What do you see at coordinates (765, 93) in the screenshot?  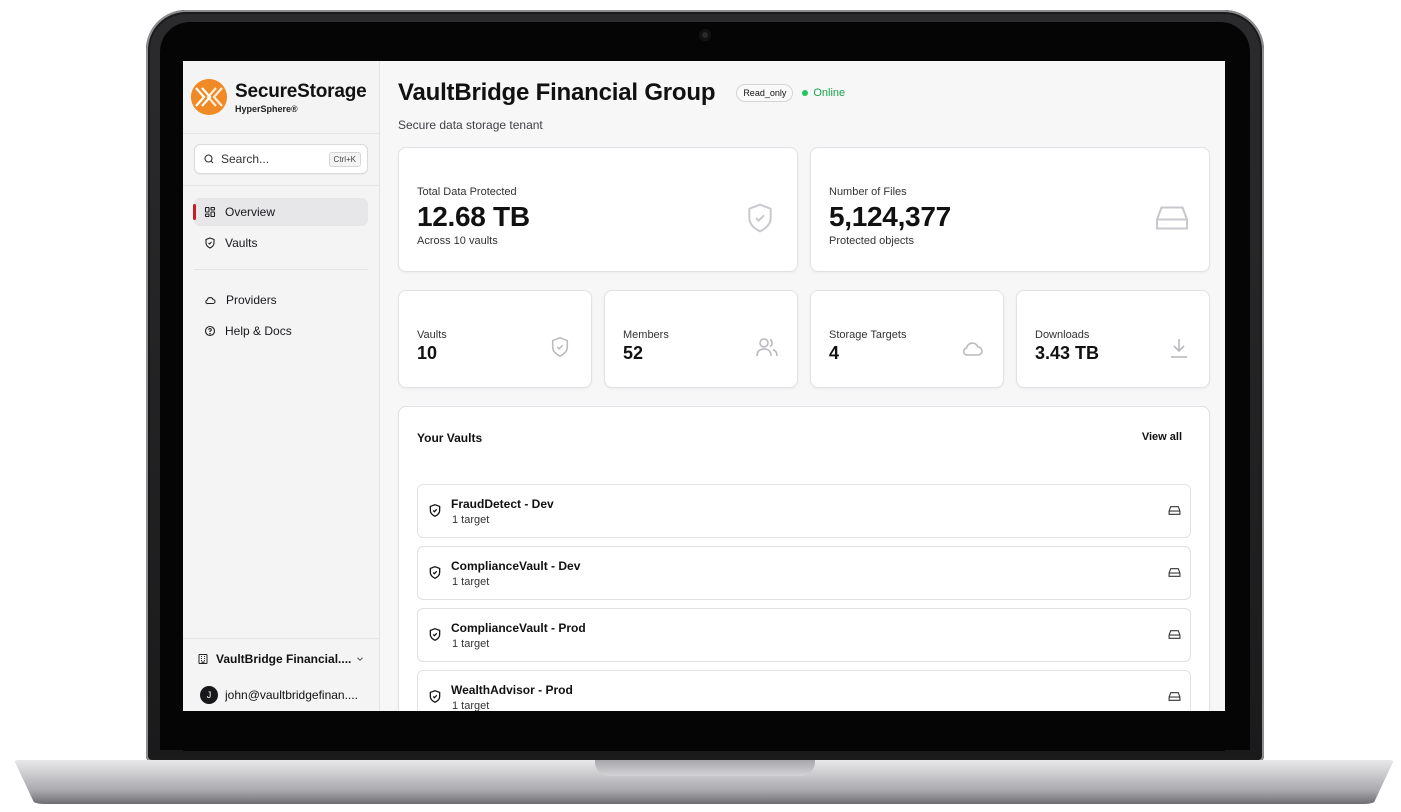 I see `role-badge: Read_only` at bounding box center [765, 93].